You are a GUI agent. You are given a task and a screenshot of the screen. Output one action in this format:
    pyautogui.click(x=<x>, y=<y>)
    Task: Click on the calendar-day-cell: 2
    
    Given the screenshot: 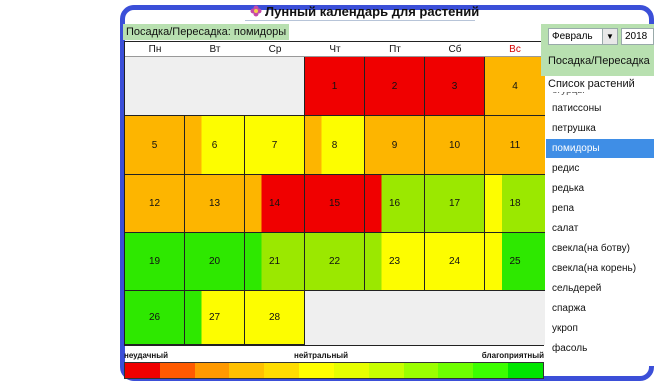 What is the action you would take?
    pyautogui.click(x=395, y=86)
    